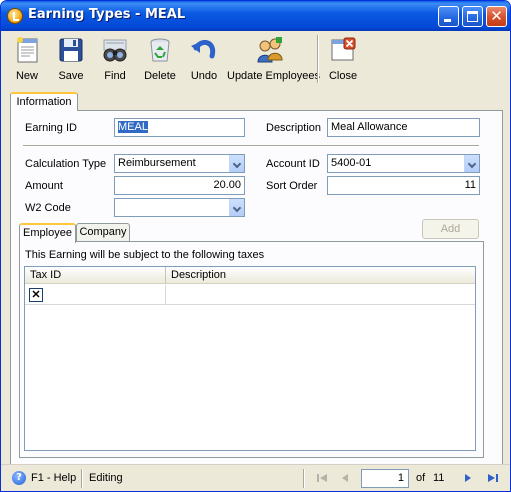 Image resolution: width=511 pixels, height=492 pixels. I want to click on update-employees-label: Update Employees, so click(273, 76).